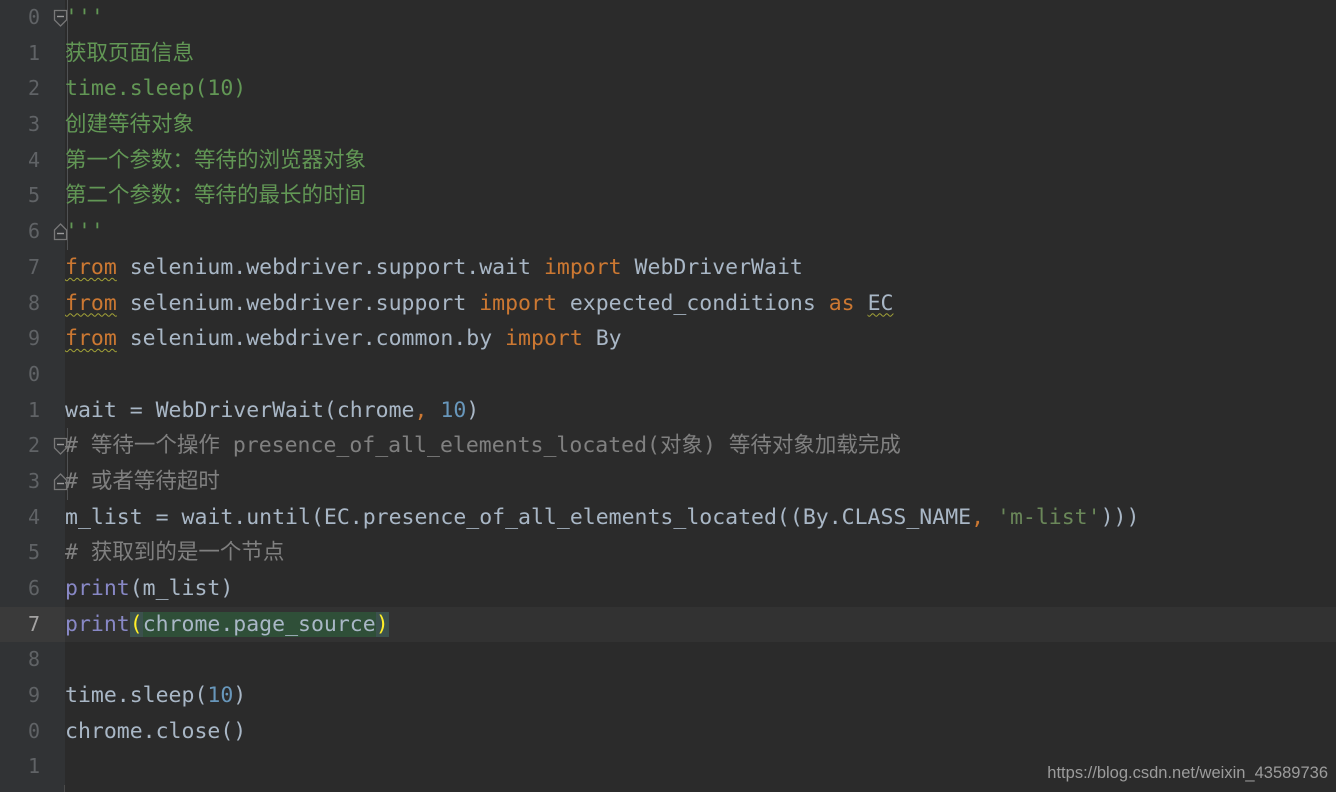 The width and height of the screenshot is (1336, 792). I want to click on code-token: 获取页面信息, so click(130, 53).